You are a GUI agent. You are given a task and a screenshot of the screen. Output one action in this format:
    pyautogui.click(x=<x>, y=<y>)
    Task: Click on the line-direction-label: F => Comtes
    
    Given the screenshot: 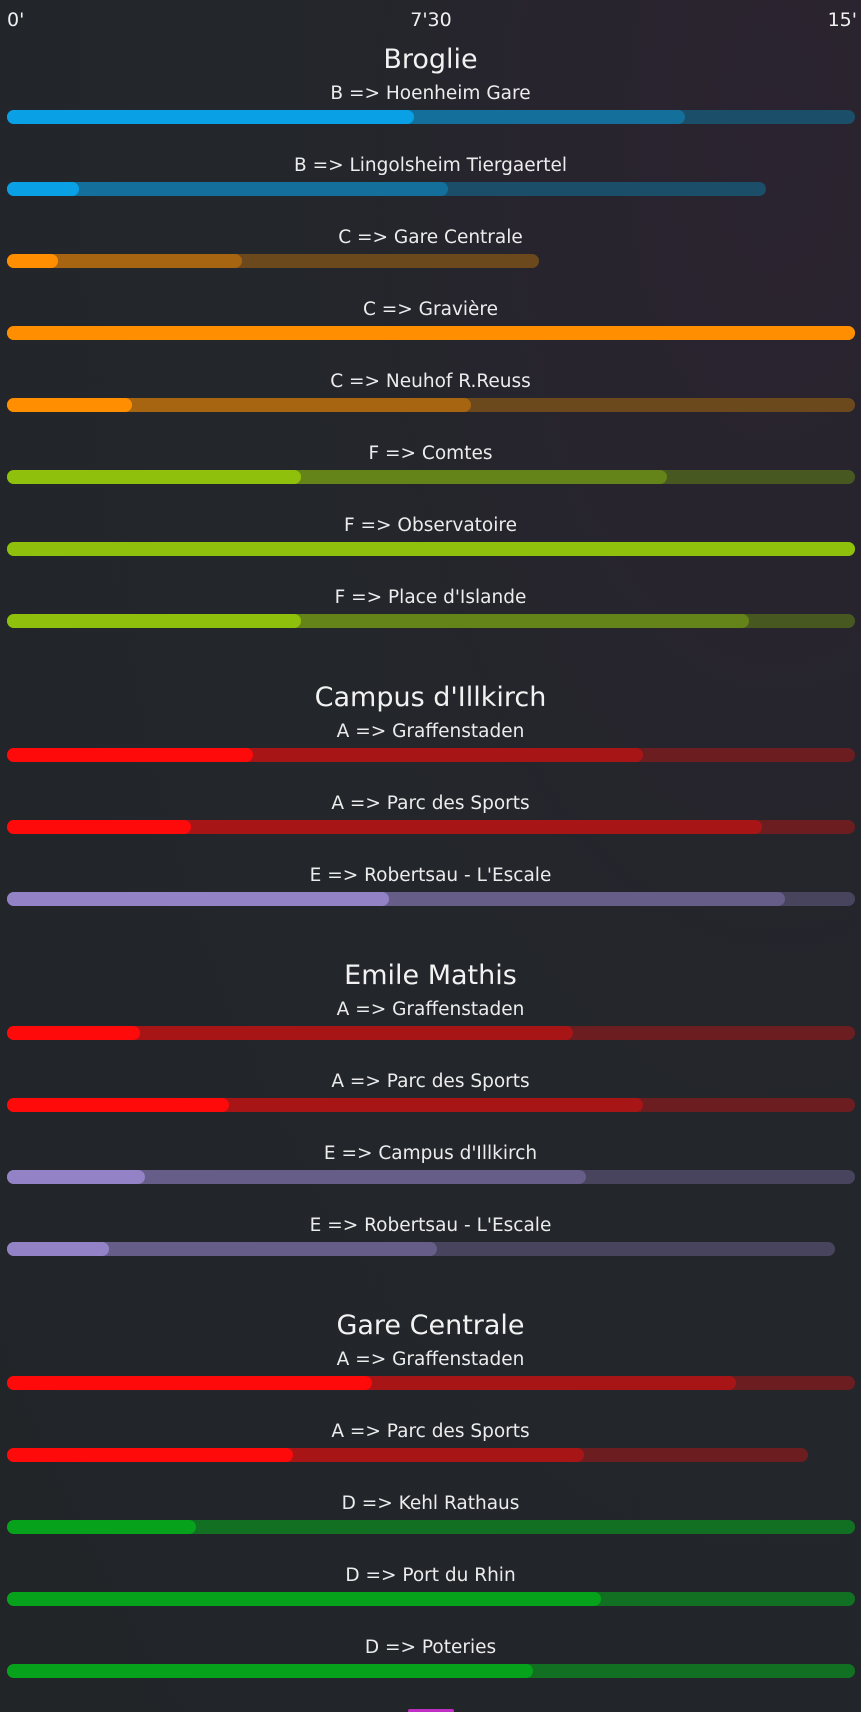 What is the action you would take?
    pyautogui.click(x=430, y=453)
    